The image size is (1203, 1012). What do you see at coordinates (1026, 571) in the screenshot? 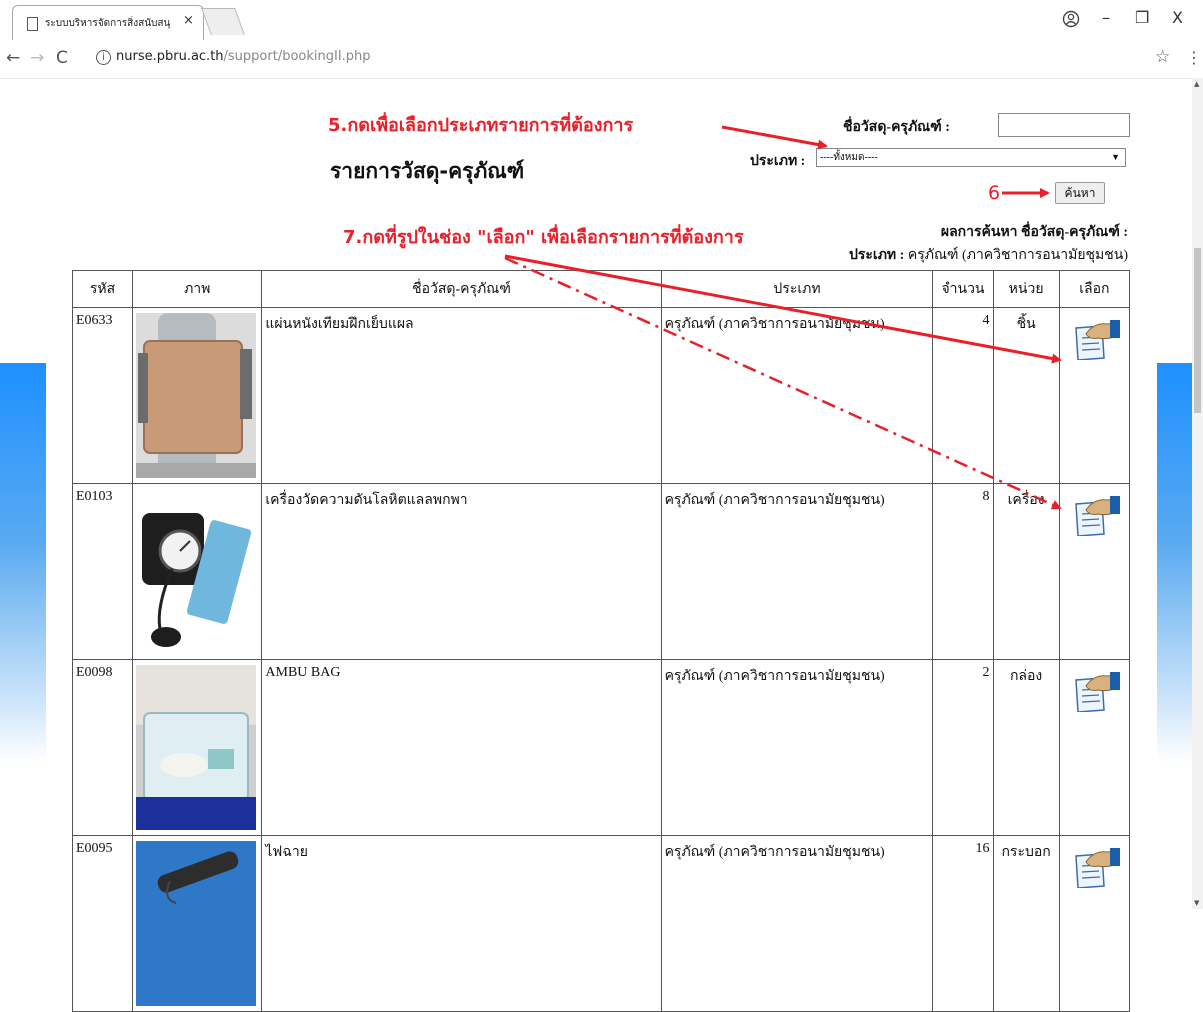
I see `item-unit: เครื่อง` at bounding box center [1026, 571].